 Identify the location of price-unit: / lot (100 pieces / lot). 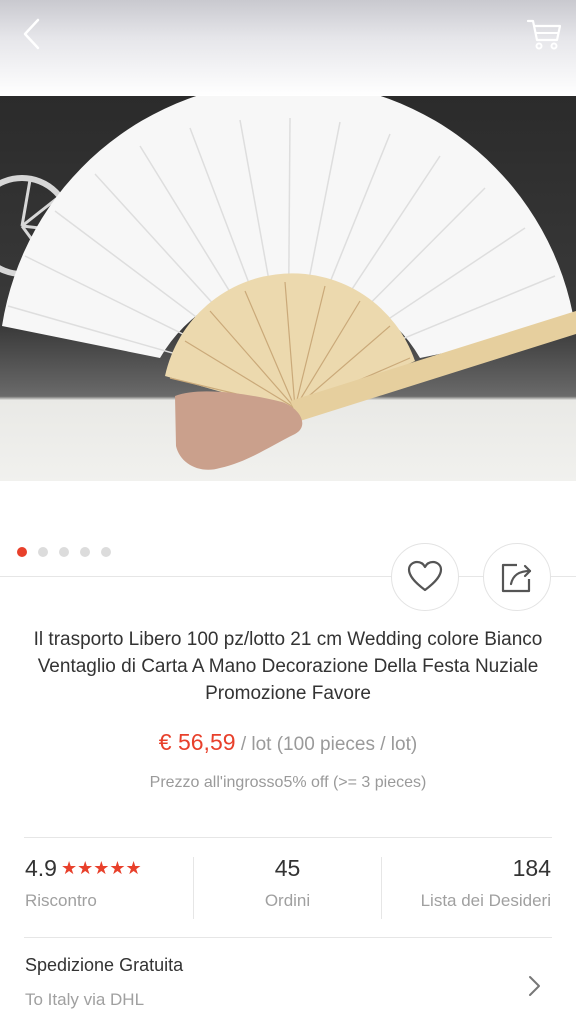
(326, 744).